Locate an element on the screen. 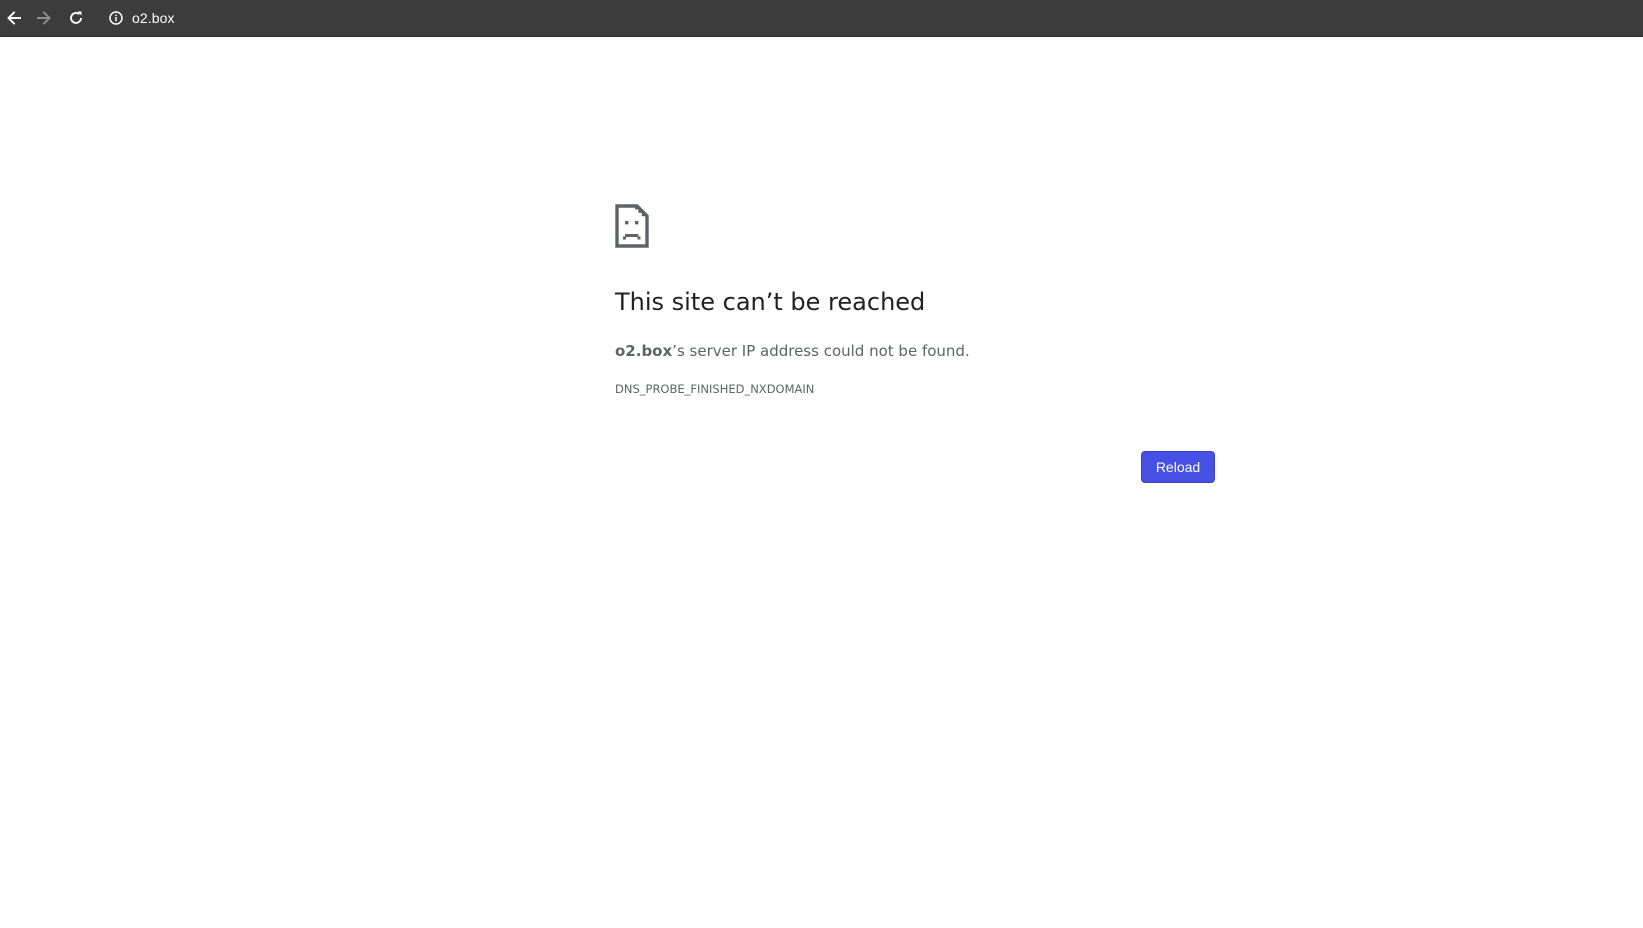  browser-toolbar: o2.box is located at coordinates (821, 18).